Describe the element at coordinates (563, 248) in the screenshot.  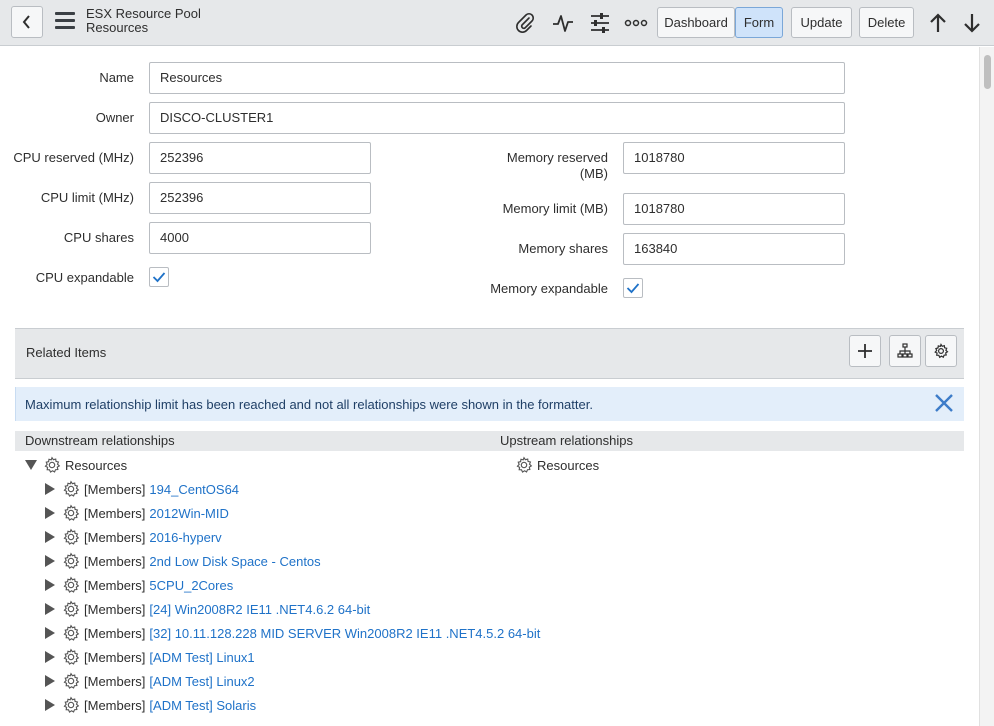
I see `memory-shares-label: Memory shares` at that location.